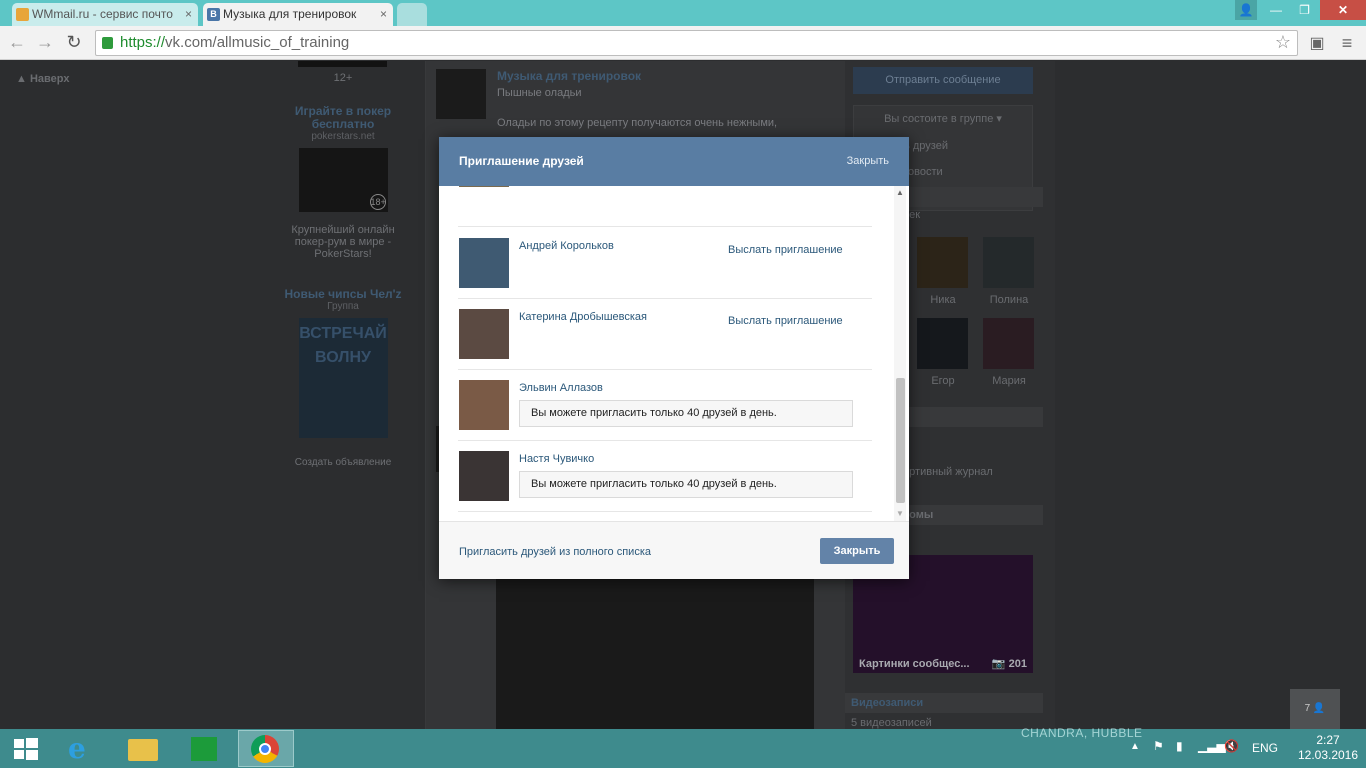 The width and height of the screenshot is (1366, 768). What do you see at coordinates (683, 748) in the screenshot?
I see `windows-taskbar: e ▲ ⚑ ▮ ▁▃▅ 🔇 ENG 2:27 12.03.2016` at bounding box center [683, 748].